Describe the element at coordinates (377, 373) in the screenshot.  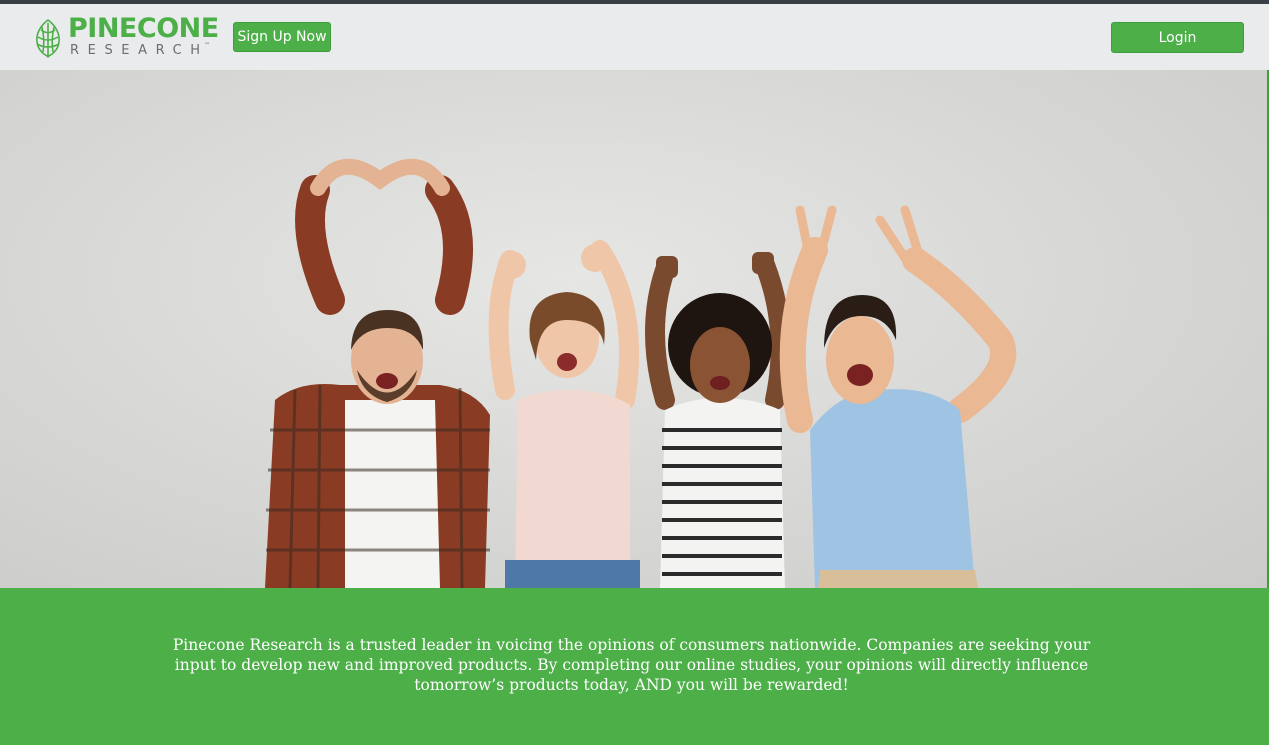
I see `person-plaid-shirt` at that location.